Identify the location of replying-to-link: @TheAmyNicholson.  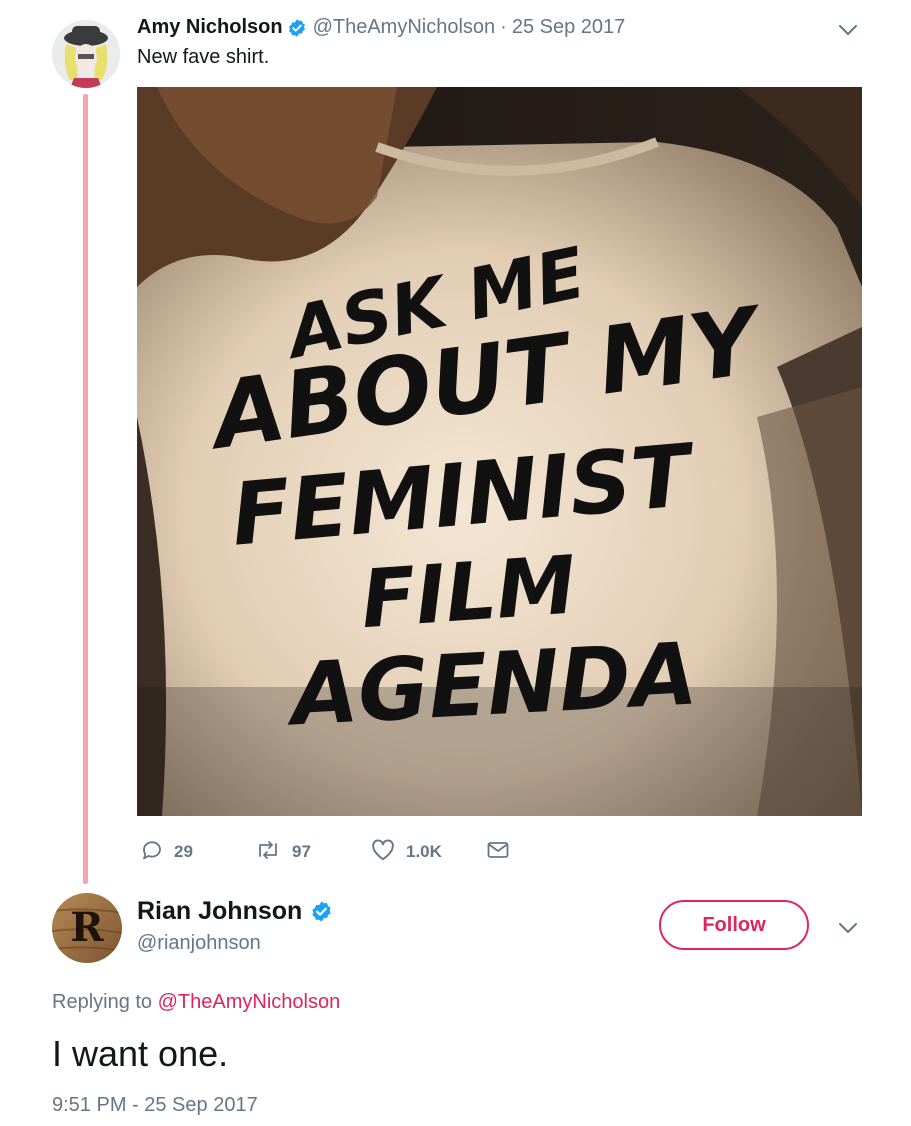
(249, 1002).